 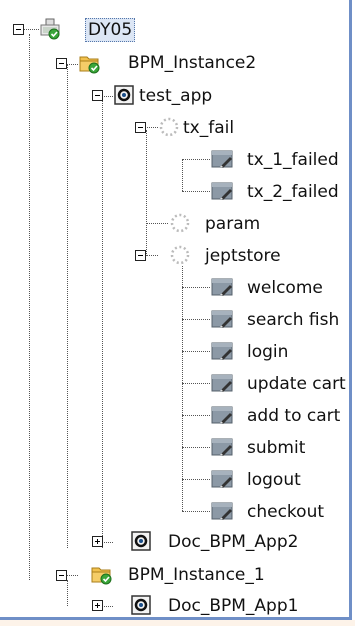 What do you see at coordinates (232, 224) in the screenshot?
I see `tree-item-param: param` at bounding box center [232, 224].